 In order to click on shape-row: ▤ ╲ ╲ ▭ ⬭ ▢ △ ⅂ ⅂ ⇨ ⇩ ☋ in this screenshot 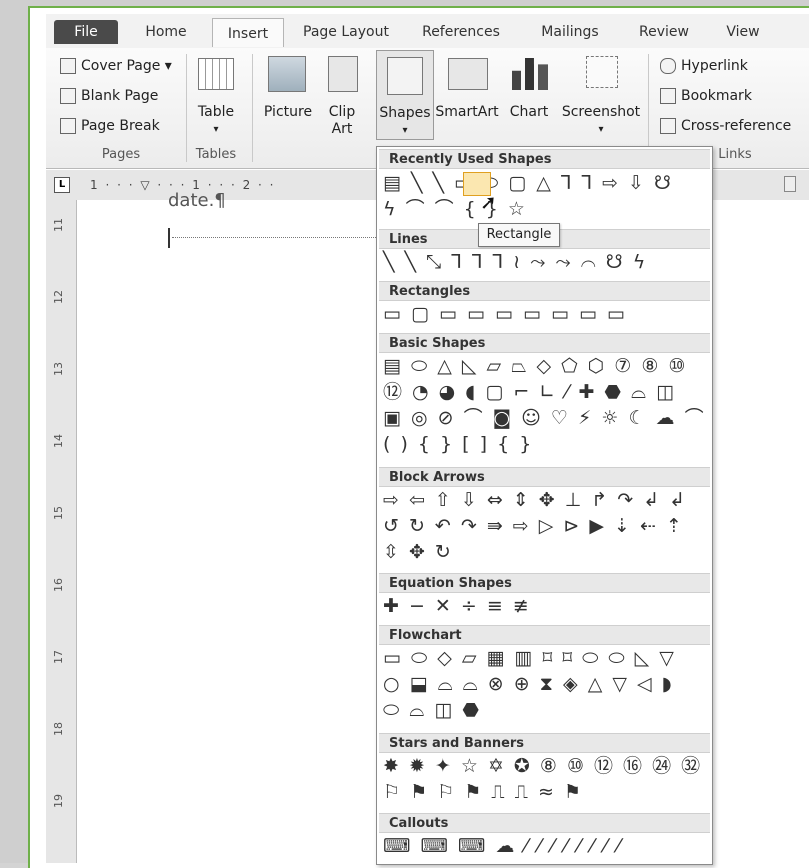, I will do `click(528, 183)`.